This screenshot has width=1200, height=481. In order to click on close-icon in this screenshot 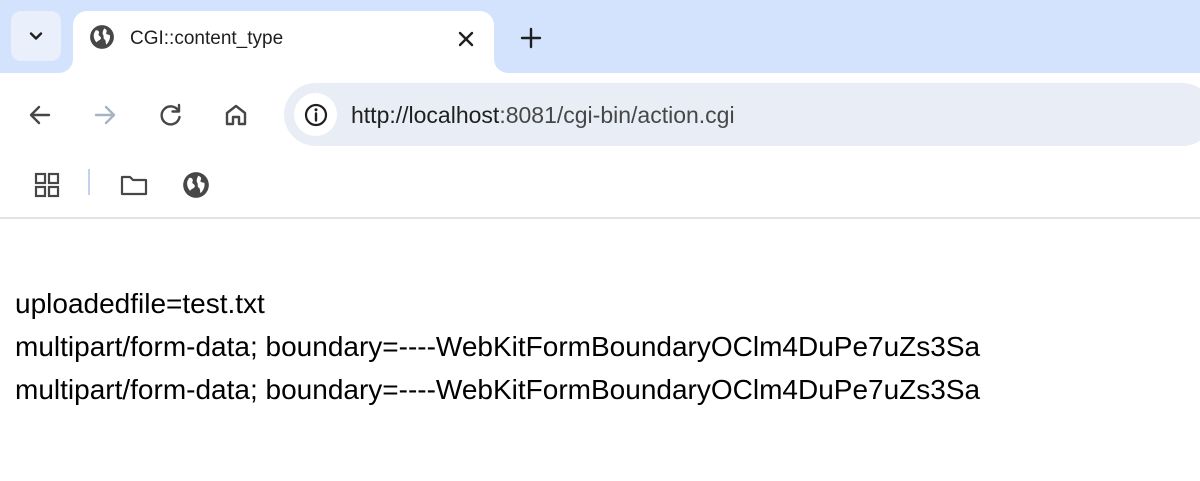, I will do `click(466, 39)`.